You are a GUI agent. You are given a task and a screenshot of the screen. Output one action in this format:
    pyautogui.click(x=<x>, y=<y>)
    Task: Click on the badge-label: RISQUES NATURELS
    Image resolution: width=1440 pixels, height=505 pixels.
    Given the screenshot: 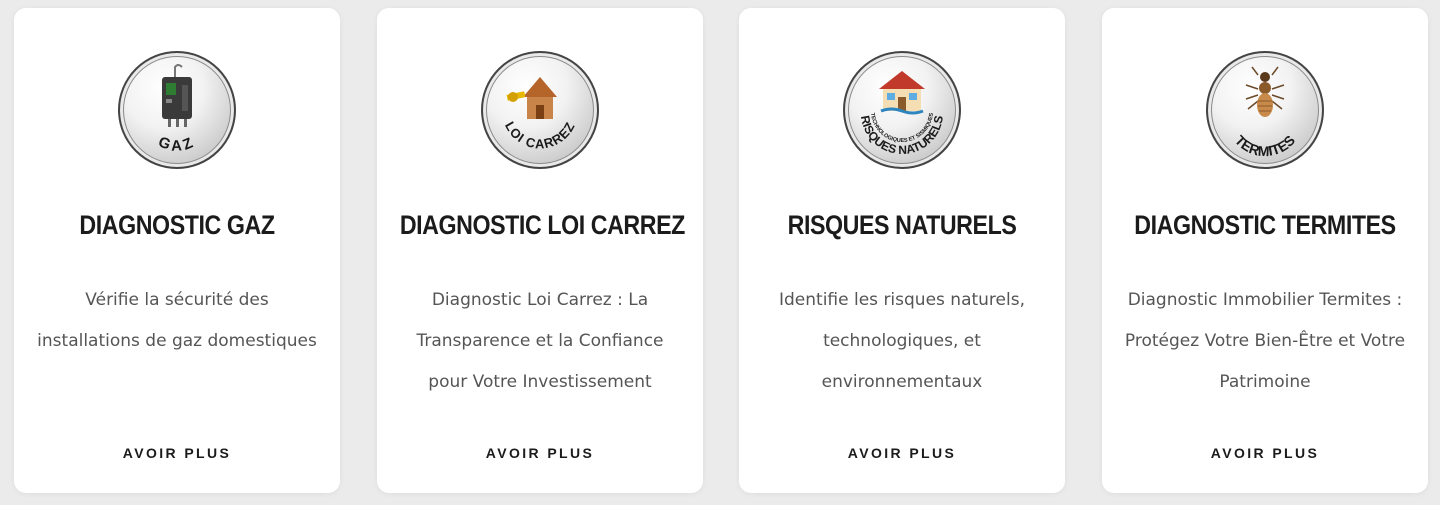 What is the action you would take?
    pyautogui.click(x=902, y=135)
    